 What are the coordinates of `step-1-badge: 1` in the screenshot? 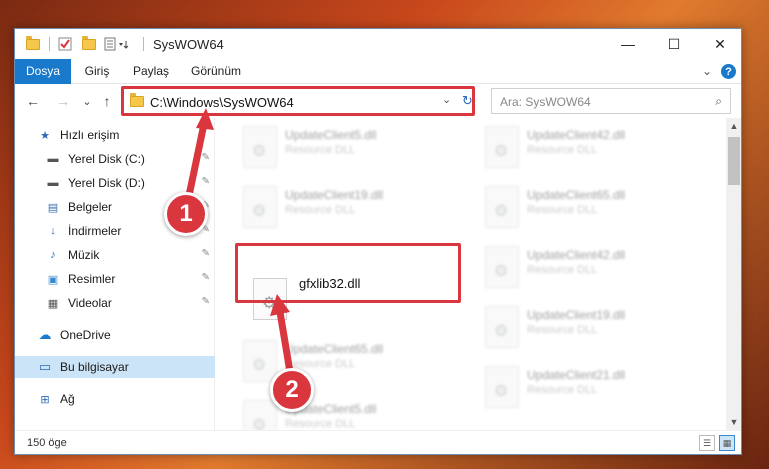 It's located at (186, 214).